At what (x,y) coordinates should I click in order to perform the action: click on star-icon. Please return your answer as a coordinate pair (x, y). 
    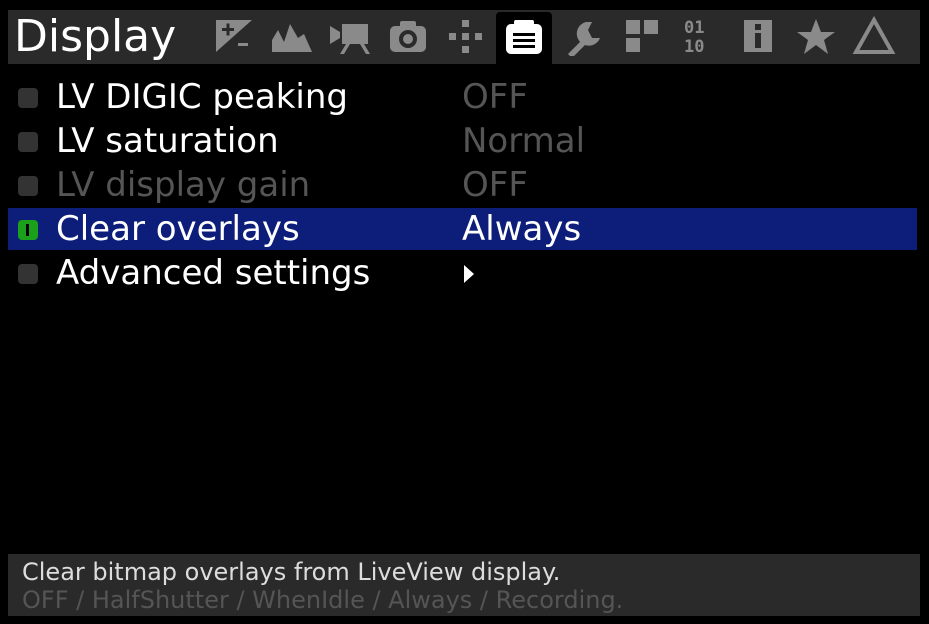
    Looking at the image, I should click on (816, 36).